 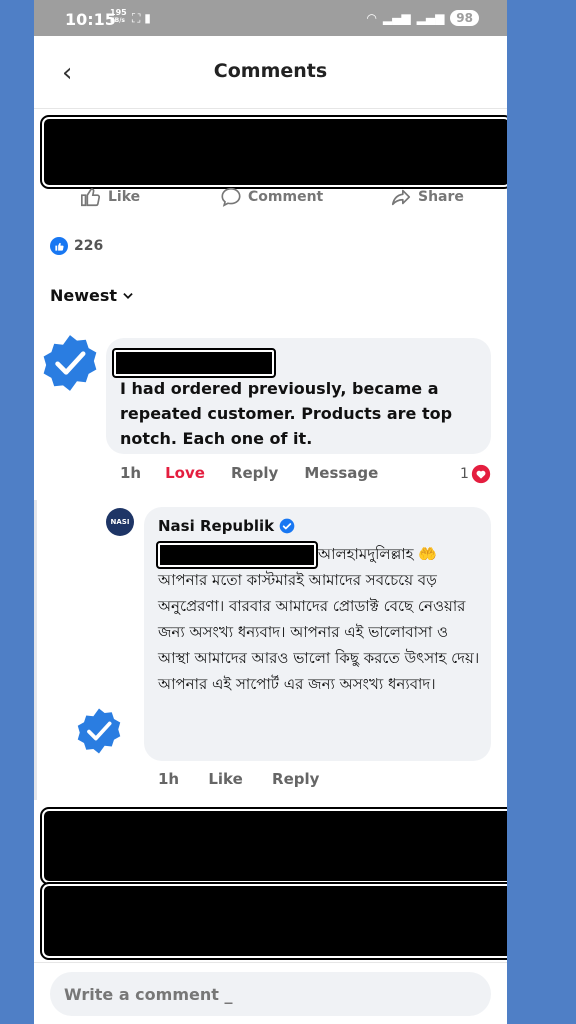 I want to click on comment-input: Write a comment _, so click(x=270, y=994).